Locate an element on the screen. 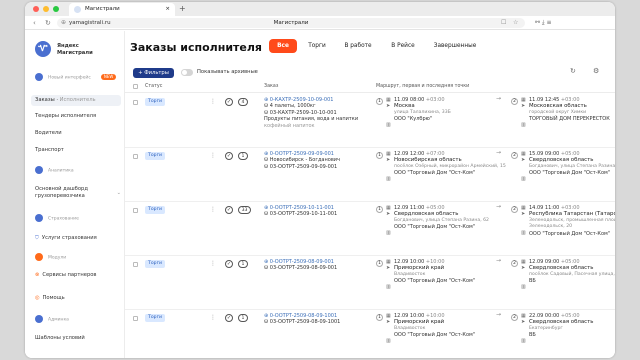 Image resolution: width=640 pixels, height=360 pixels. tab-in-trip: В Рейсе is located at coordinates (403, 46).